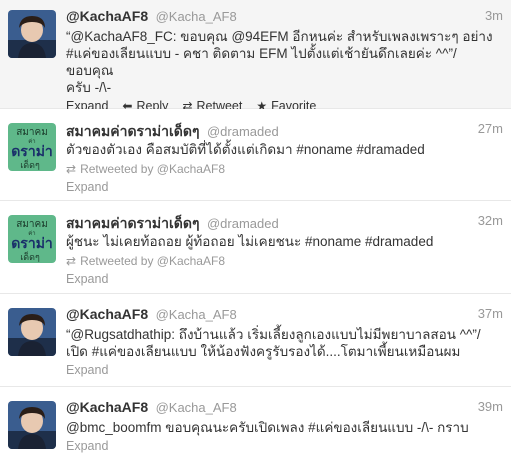  What do you see at coordinates (490, 313) in the screenshot?
I see `tweet-timestamp: 37m` at bounding box center [490, 313].